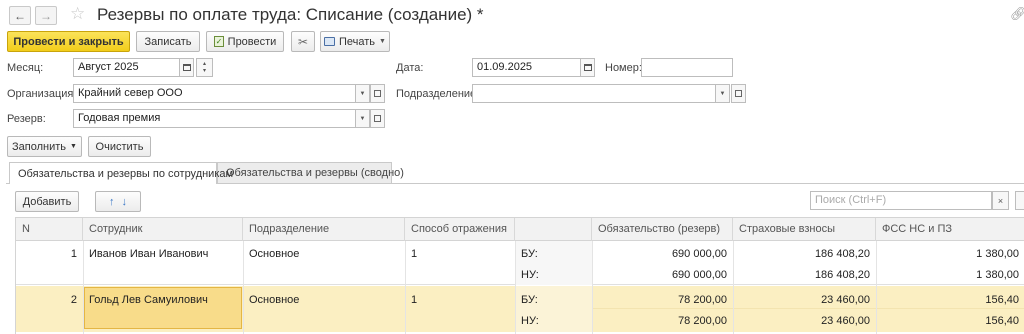 The width and height of the screenshot is (1024, 334). I want to click on date-calendar-button, so click(587, 67).